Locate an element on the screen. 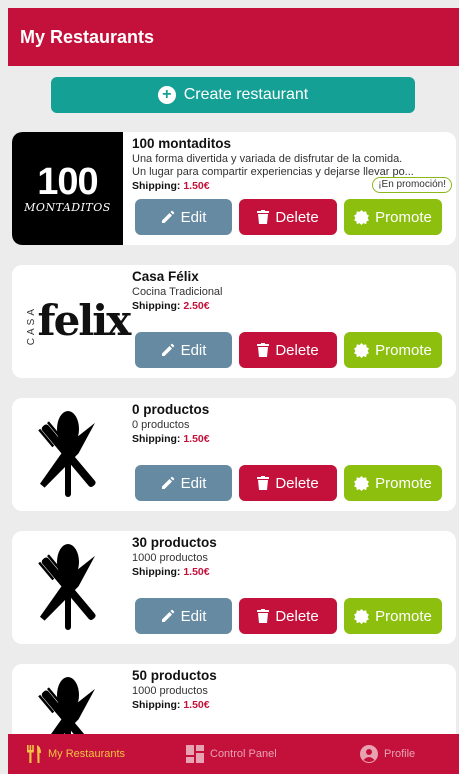 The height and width of the screenshot is (774, 459). restaurant-name: 0 productos is located at coordinates (171, 409).